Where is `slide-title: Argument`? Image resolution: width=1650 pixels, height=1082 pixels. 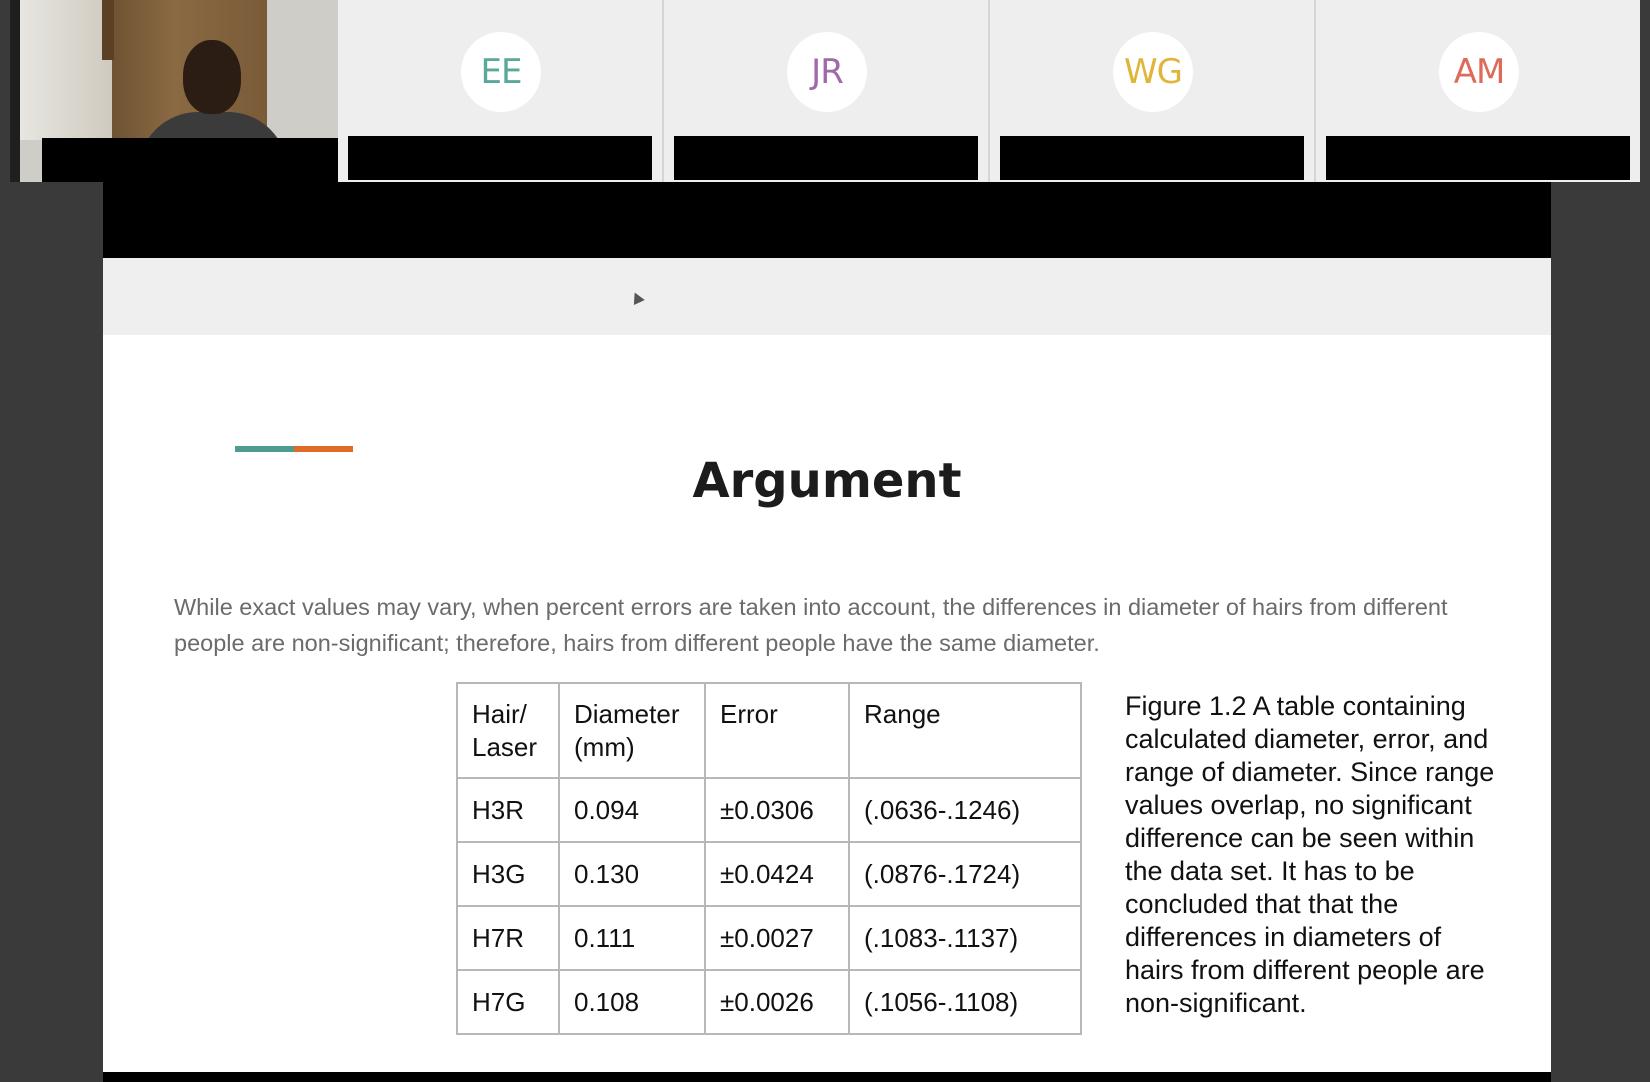
slide-title: Argument is located at coordinates (827, 481).